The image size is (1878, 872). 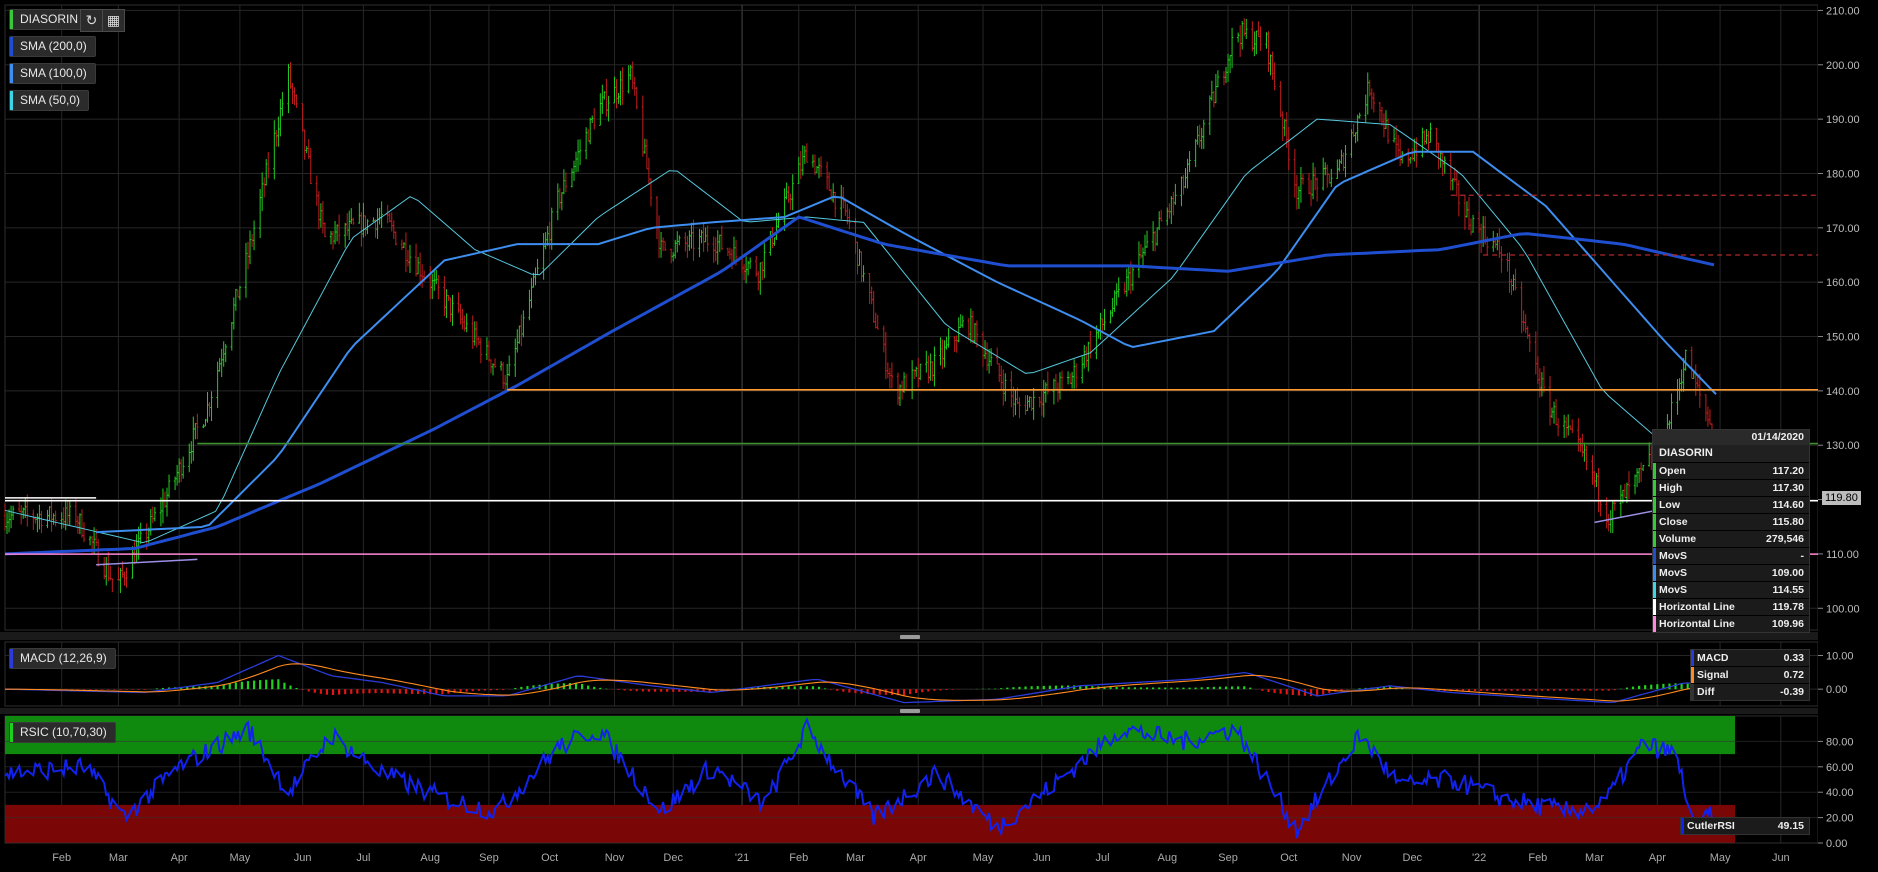 What do you see at coordinates (11, 19) in the screenshot?
I see `symbol-swatch` at bounding box center [11, 19].